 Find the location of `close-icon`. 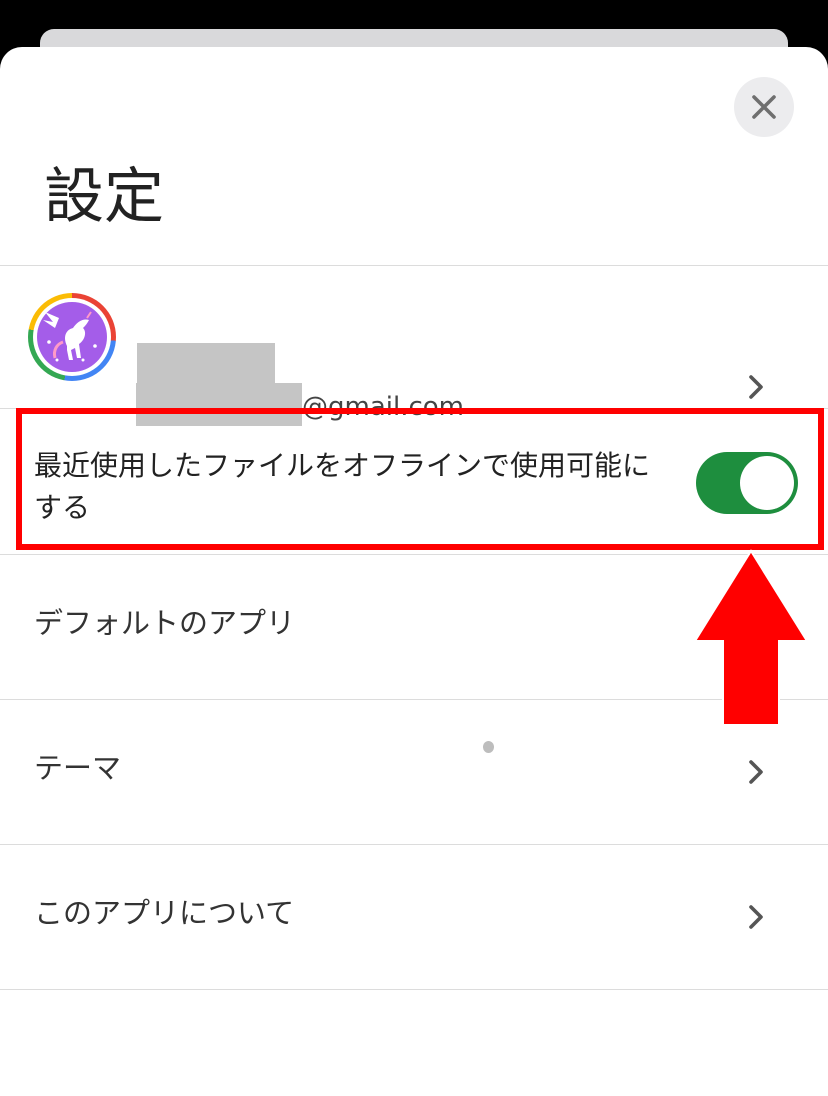

close-icon is located at coordinates (764, 107).